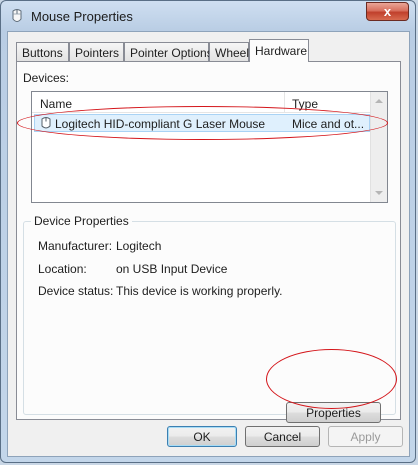 This screenshot has width=418, height=465. What do you see at coordinates (208, 16) in the screenshot?
I see `title-bar: Mouse Properties x` at bounding box center [208, 16].